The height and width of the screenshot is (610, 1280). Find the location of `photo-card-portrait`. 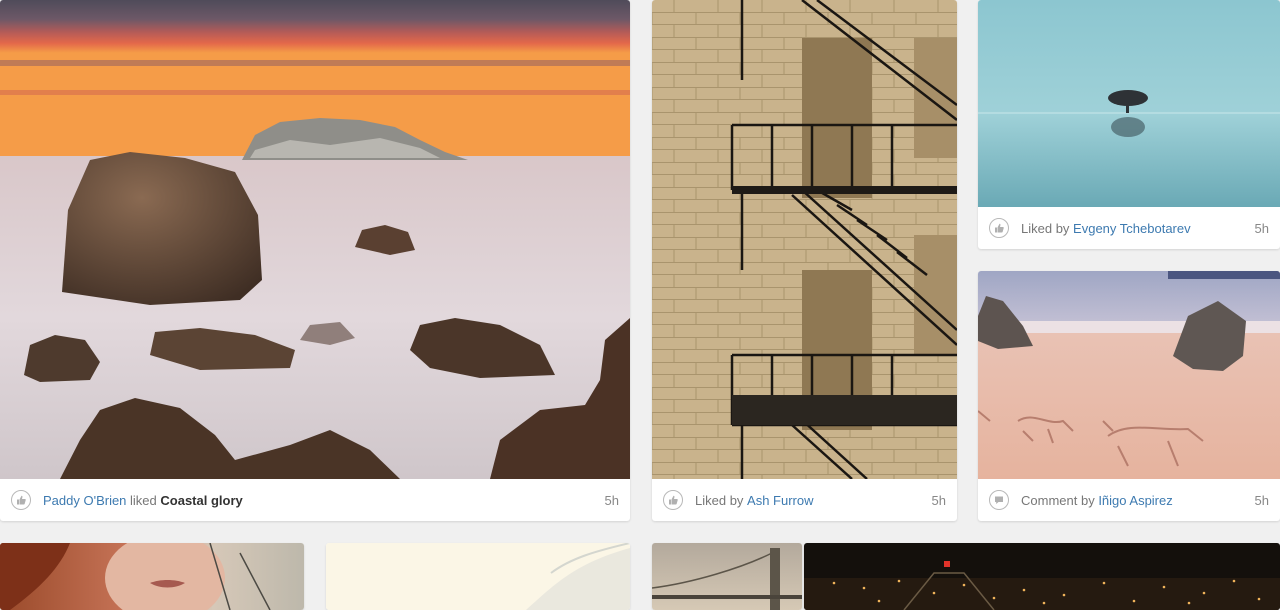

photo-card-portrait is located at coordinates (152, 576).